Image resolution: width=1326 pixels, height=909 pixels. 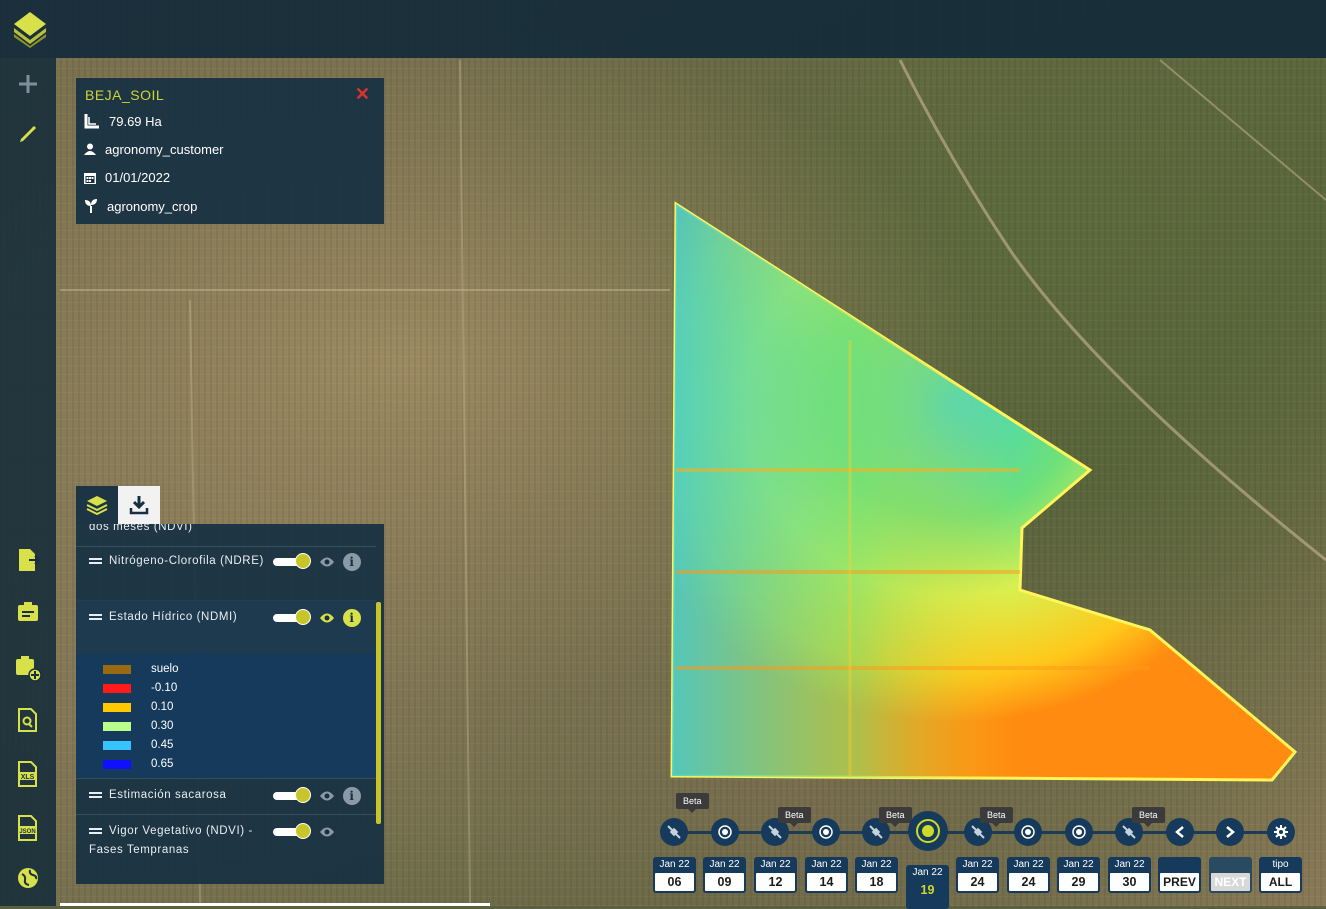 I want to click on chevron-right-icon, so click(x=1230, y=832).